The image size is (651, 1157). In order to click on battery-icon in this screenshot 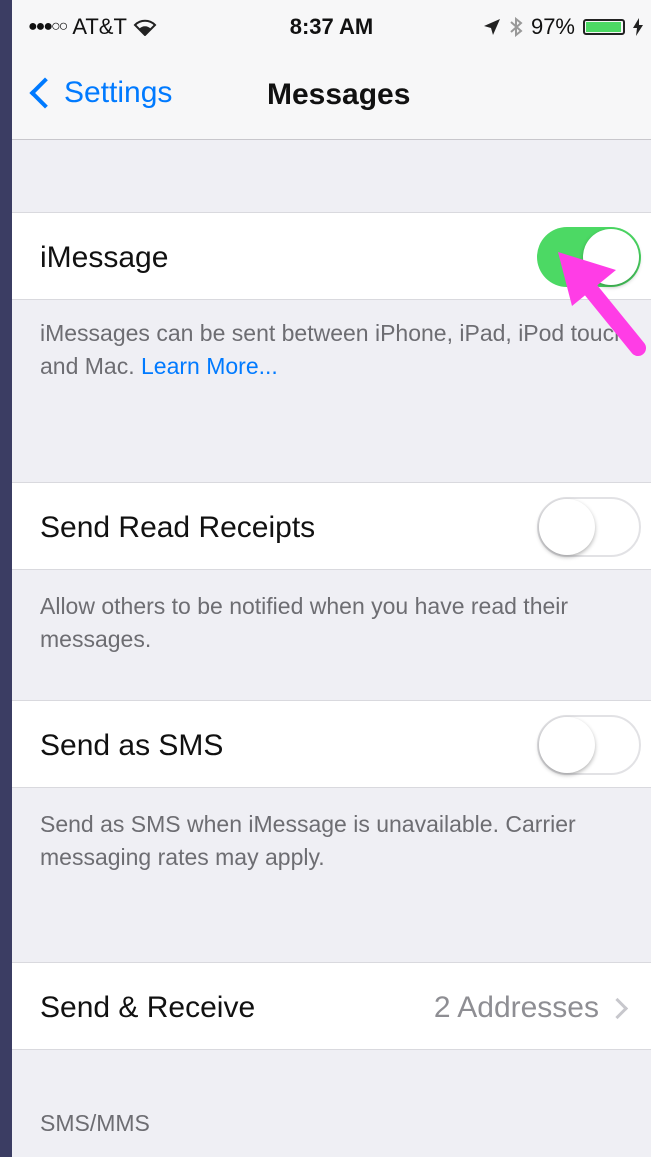, I will do `click(604, 27)`.